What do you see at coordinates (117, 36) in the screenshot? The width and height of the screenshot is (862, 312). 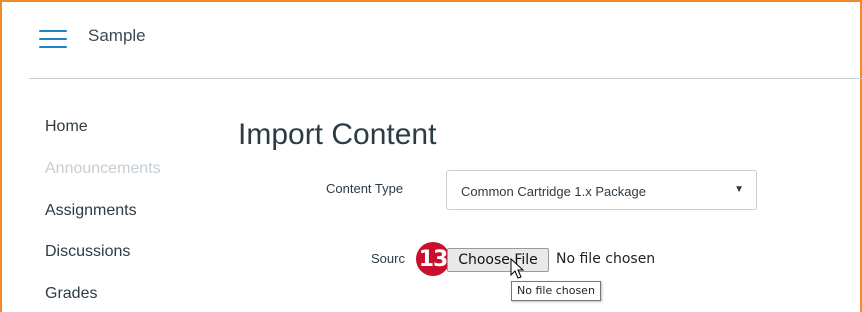 I see `course-name: Sample` at bounding box center [117, 36].